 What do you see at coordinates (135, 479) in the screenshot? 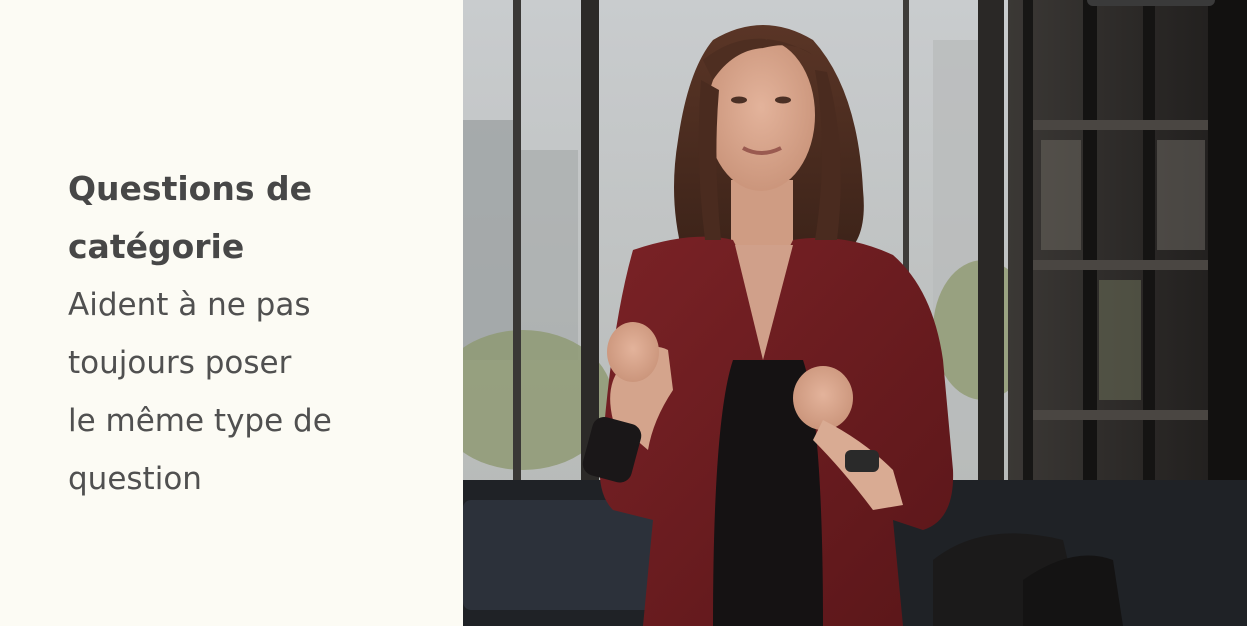
I see `caption-body-line-4: question` at bounding box center [135, 479].